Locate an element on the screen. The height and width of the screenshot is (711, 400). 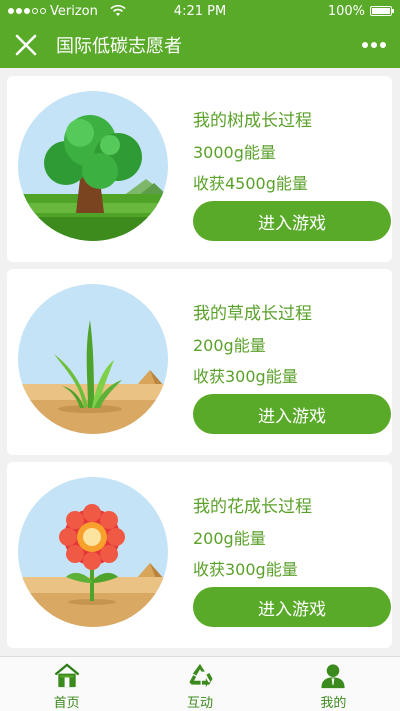
card-title: 我的草成长过程 is located at coordinates (252, 314).